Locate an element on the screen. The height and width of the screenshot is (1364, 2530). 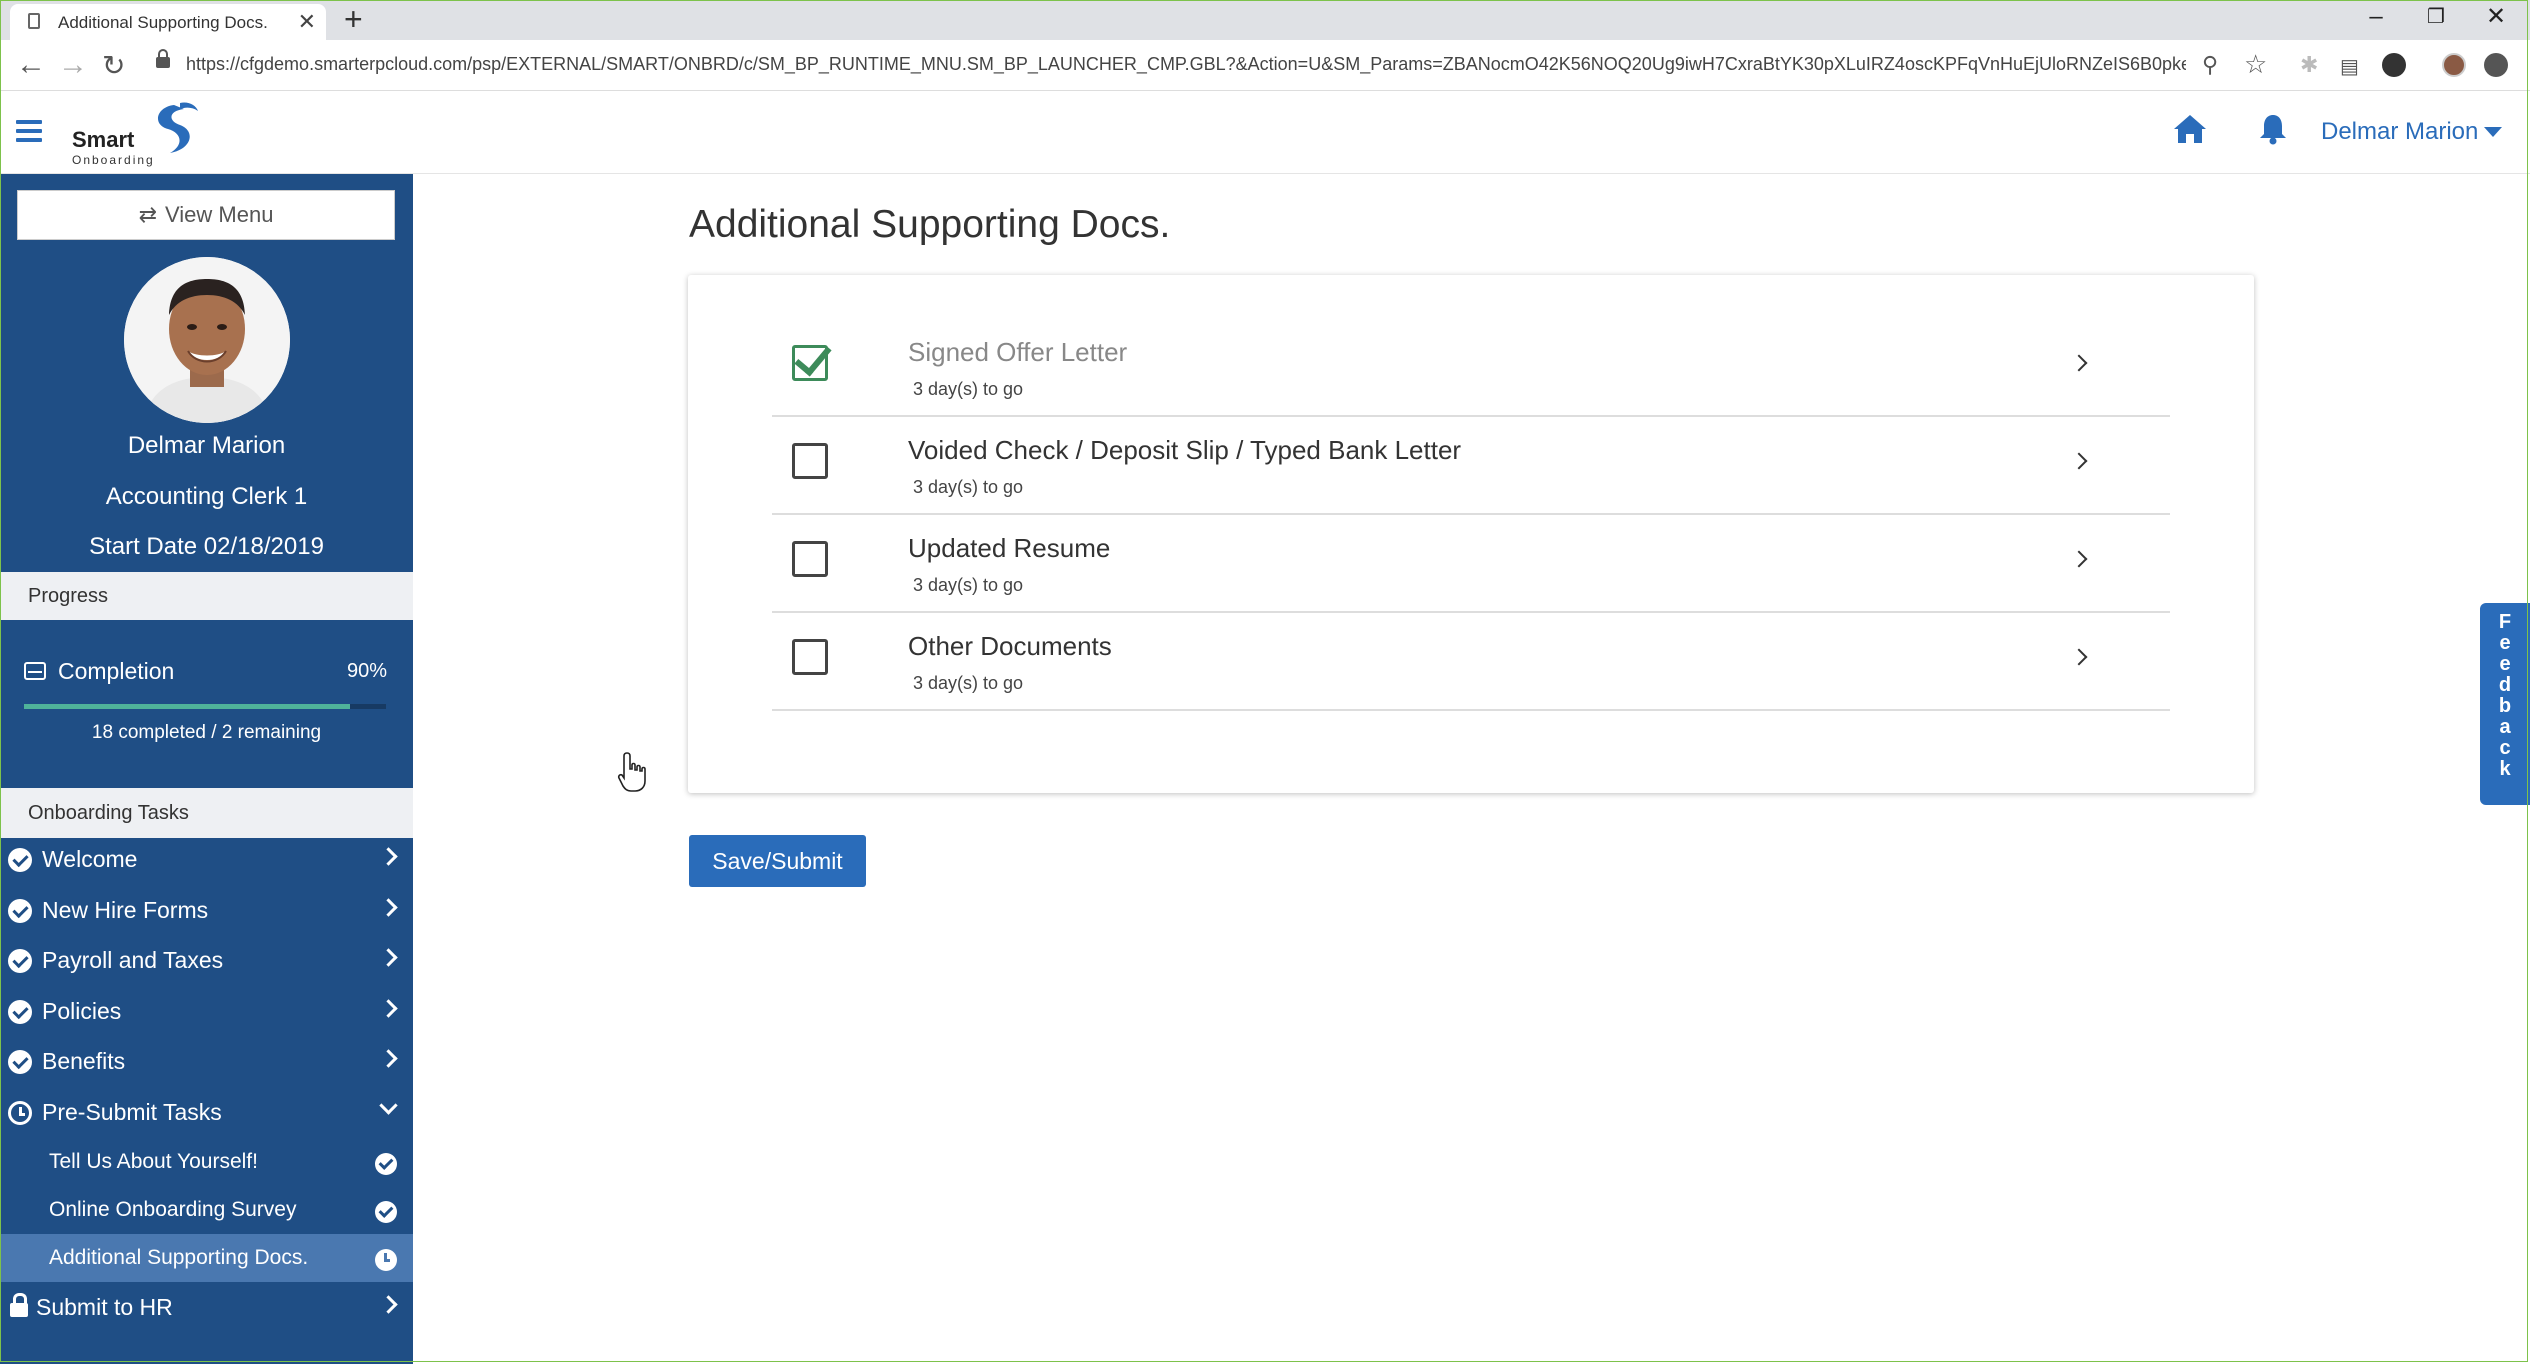
task-label: Submit to HR is located at coordinates (104, 1307).